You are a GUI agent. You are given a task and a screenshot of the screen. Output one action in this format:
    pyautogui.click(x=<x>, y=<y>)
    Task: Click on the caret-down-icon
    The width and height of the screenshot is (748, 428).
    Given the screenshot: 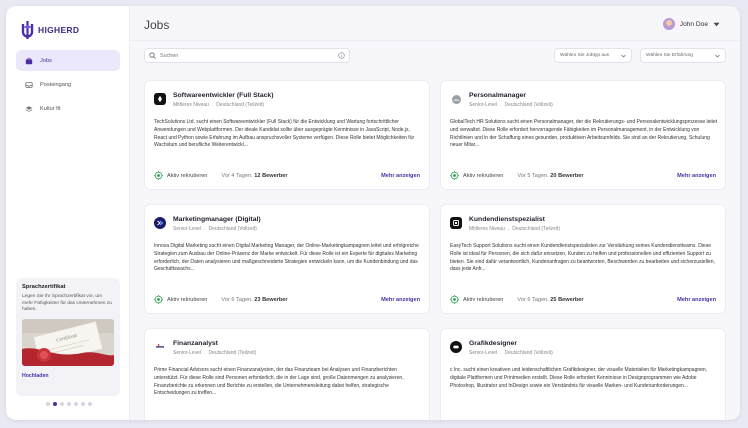 What is the action you would take?
    pyautogui.click(x=716, y=24)
    